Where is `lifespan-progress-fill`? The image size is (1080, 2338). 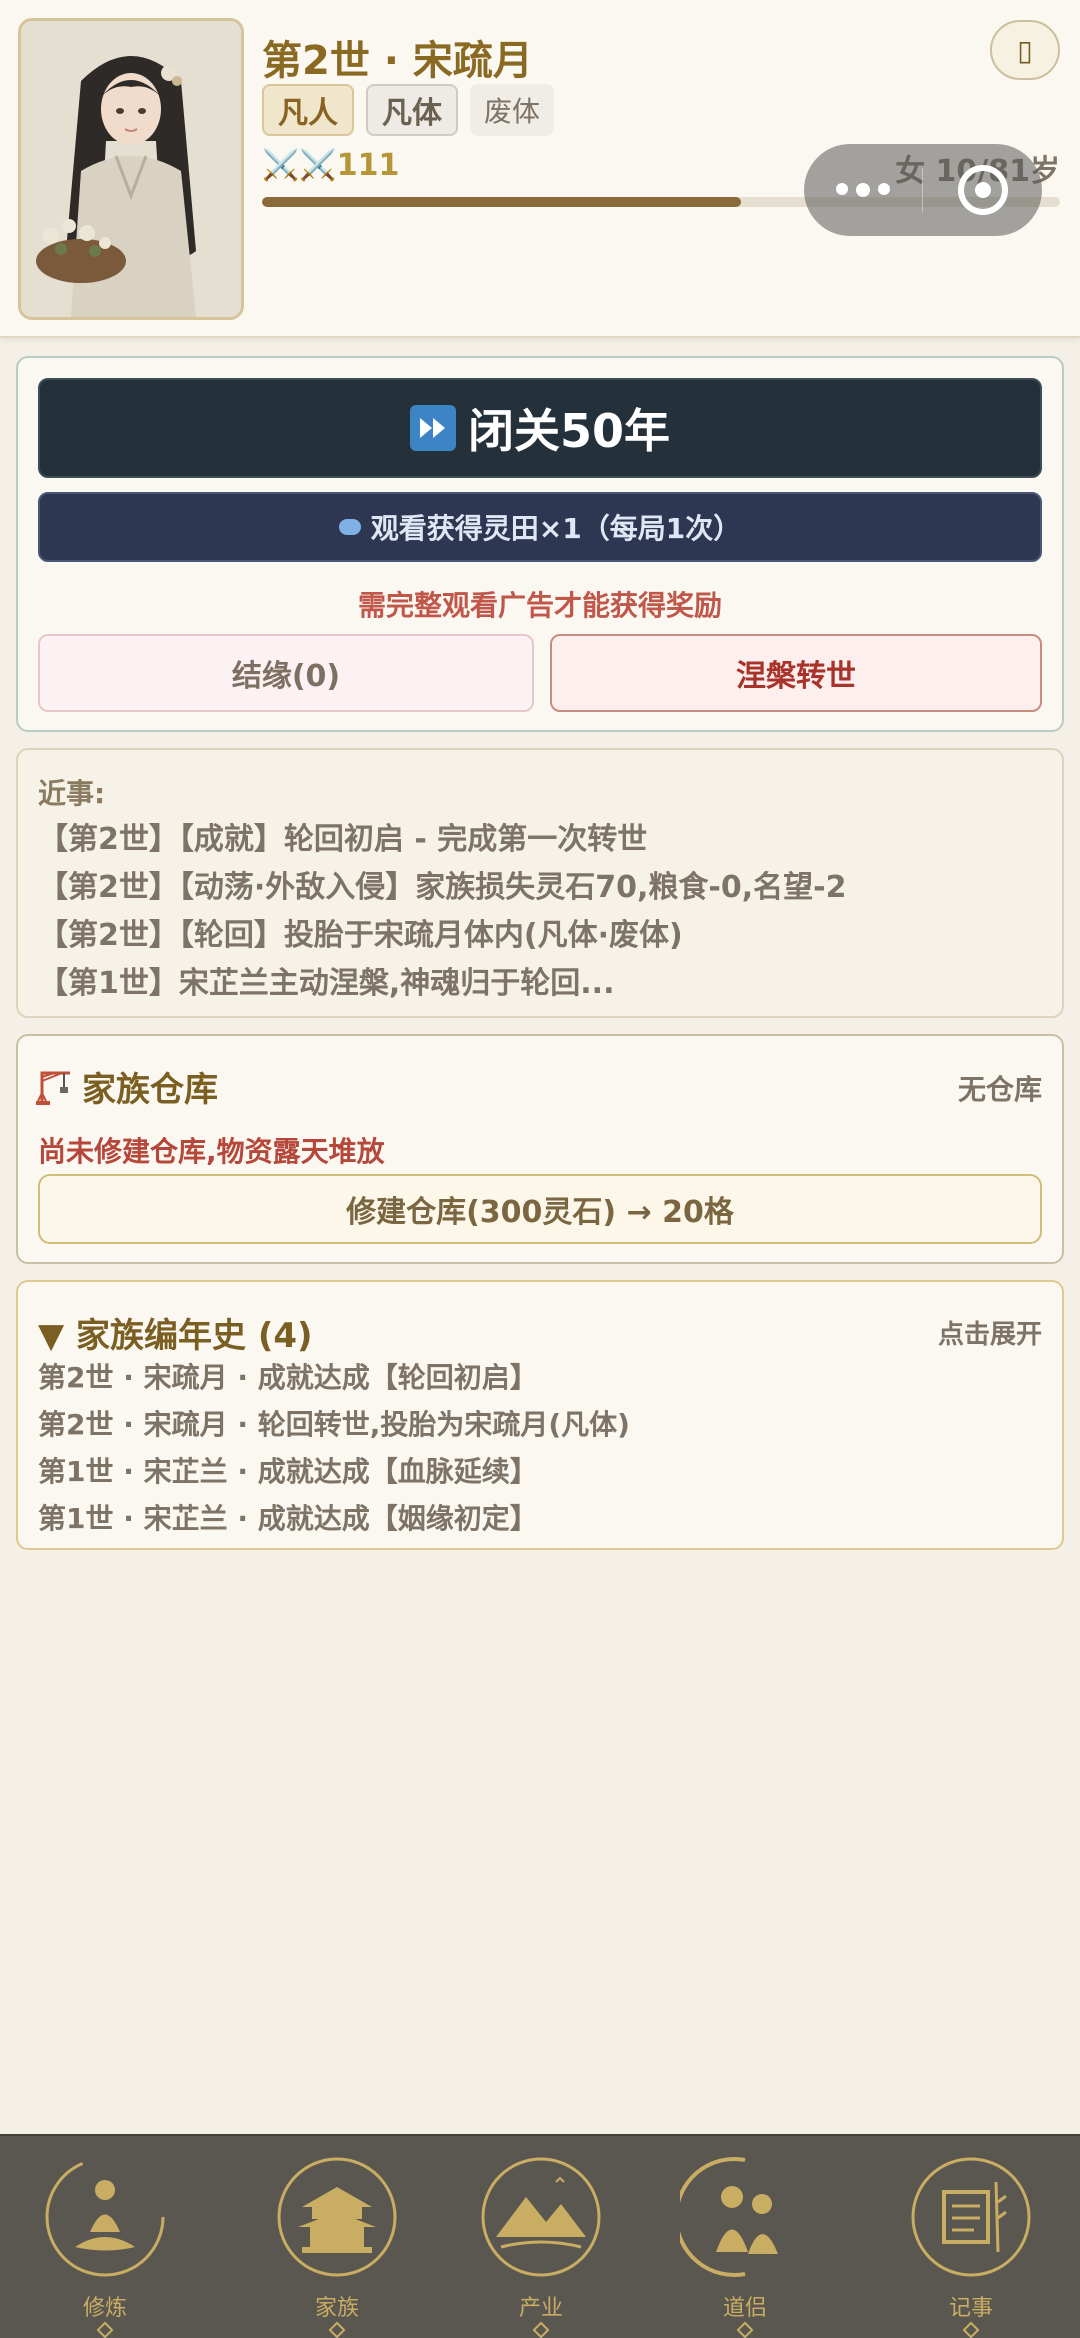 lifespan-progress-fill is located at coordinates (501, 202).